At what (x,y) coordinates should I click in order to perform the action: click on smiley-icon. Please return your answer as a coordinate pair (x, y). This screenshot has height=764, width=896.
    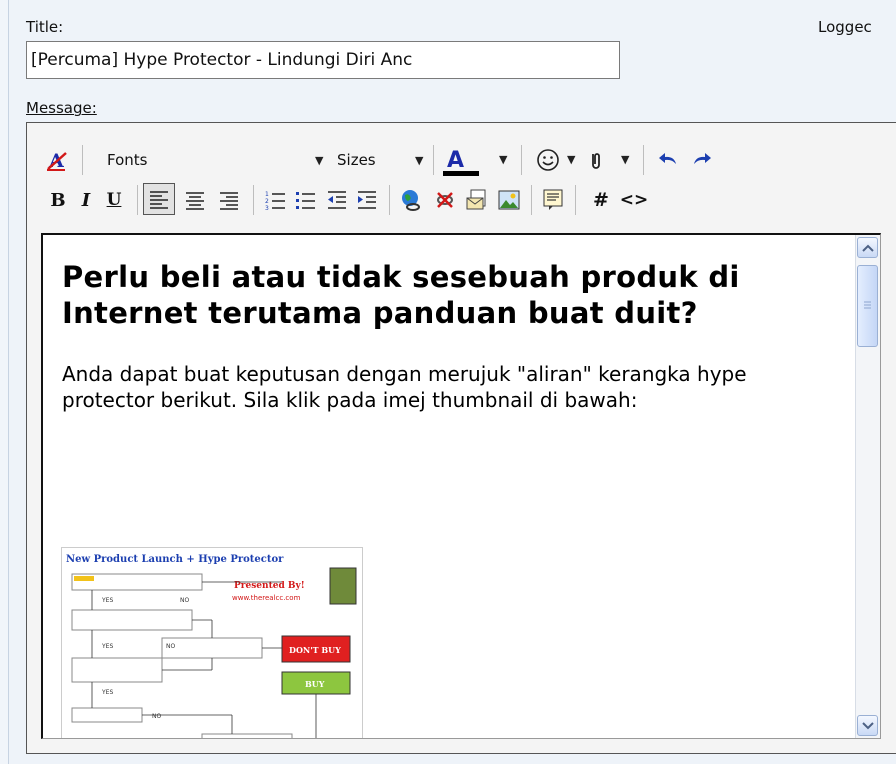
    Looking at the image, I should click on (548, 160).